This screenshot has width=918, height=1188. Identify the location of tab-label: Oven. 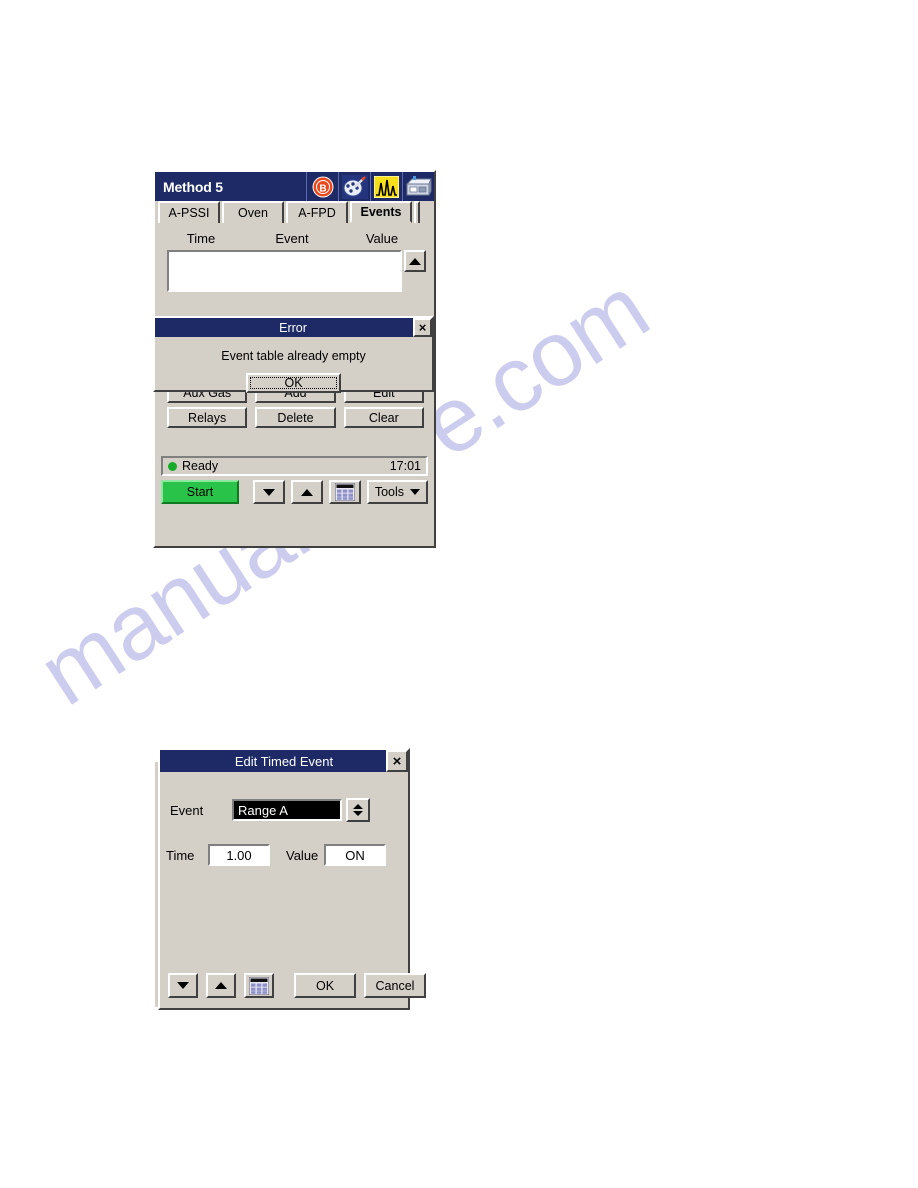
(253, 213).